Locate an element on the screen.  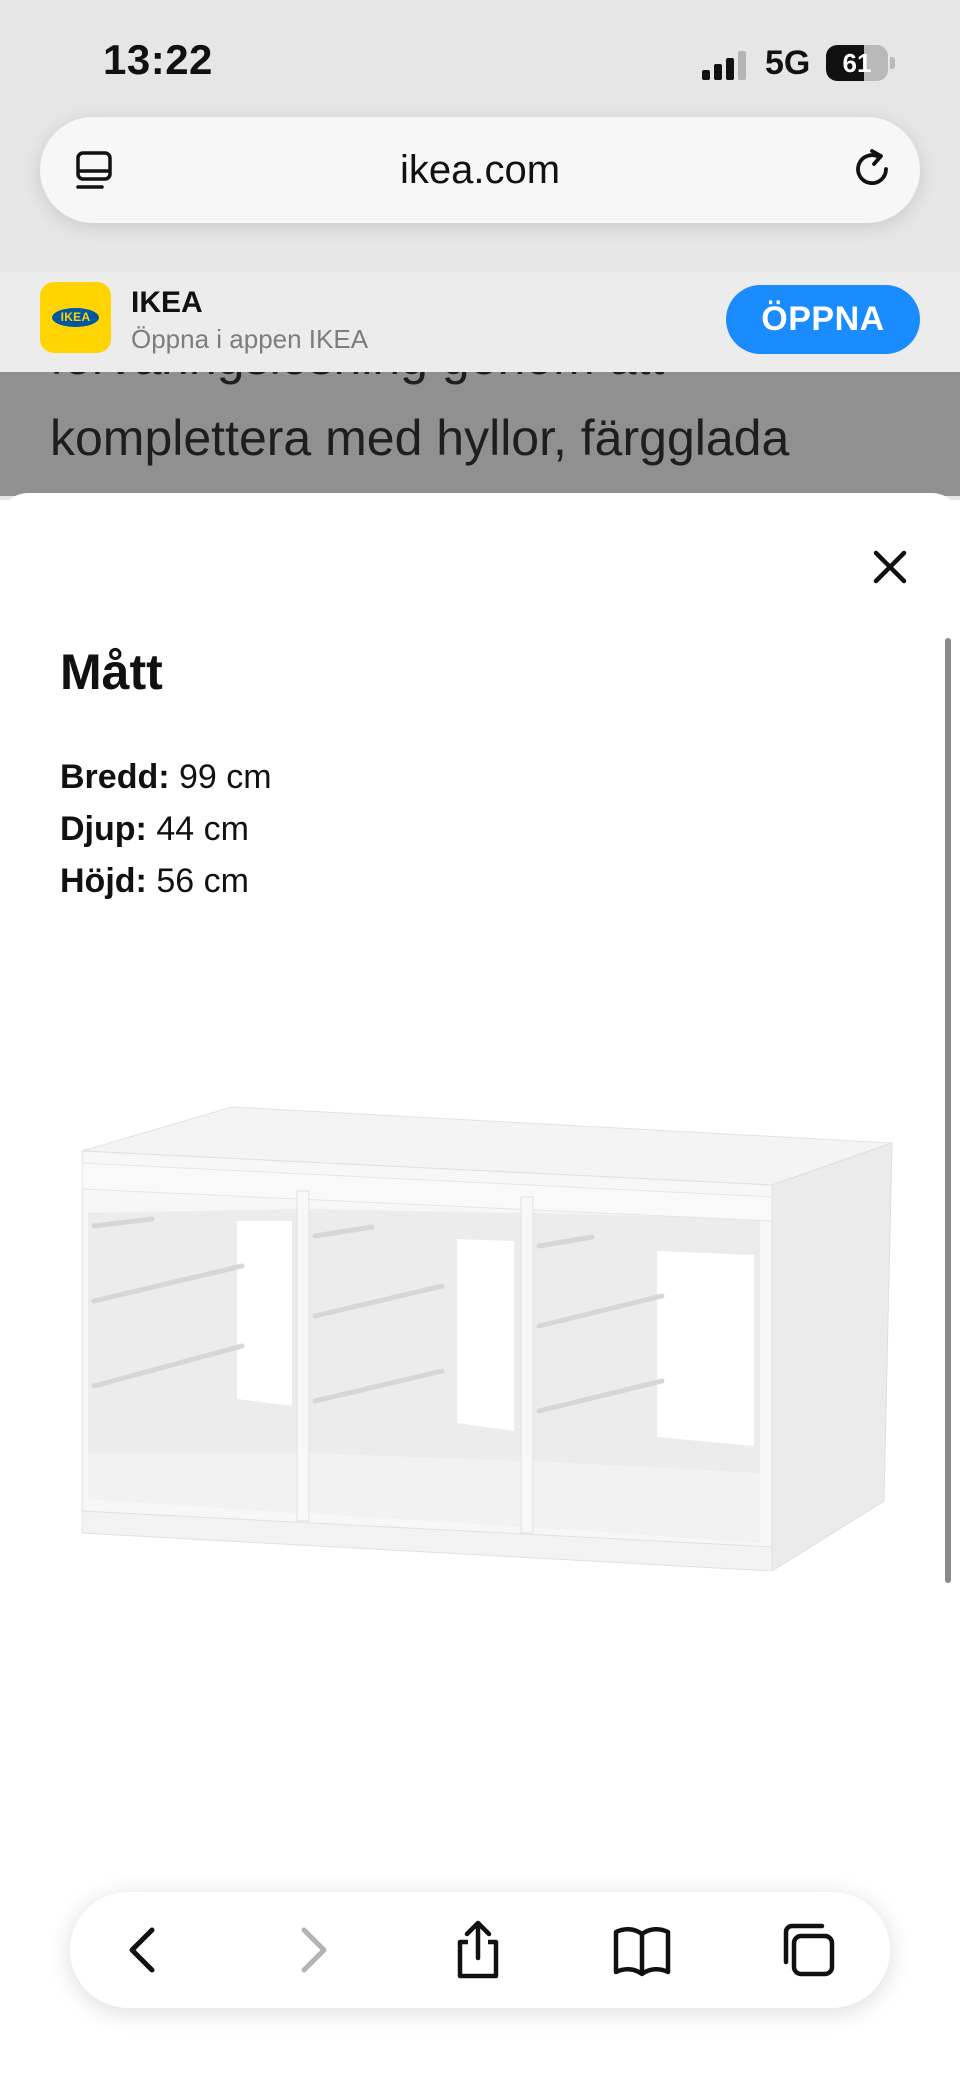
ikea-app-icon: IKEA is located at coordinates (75, 317).